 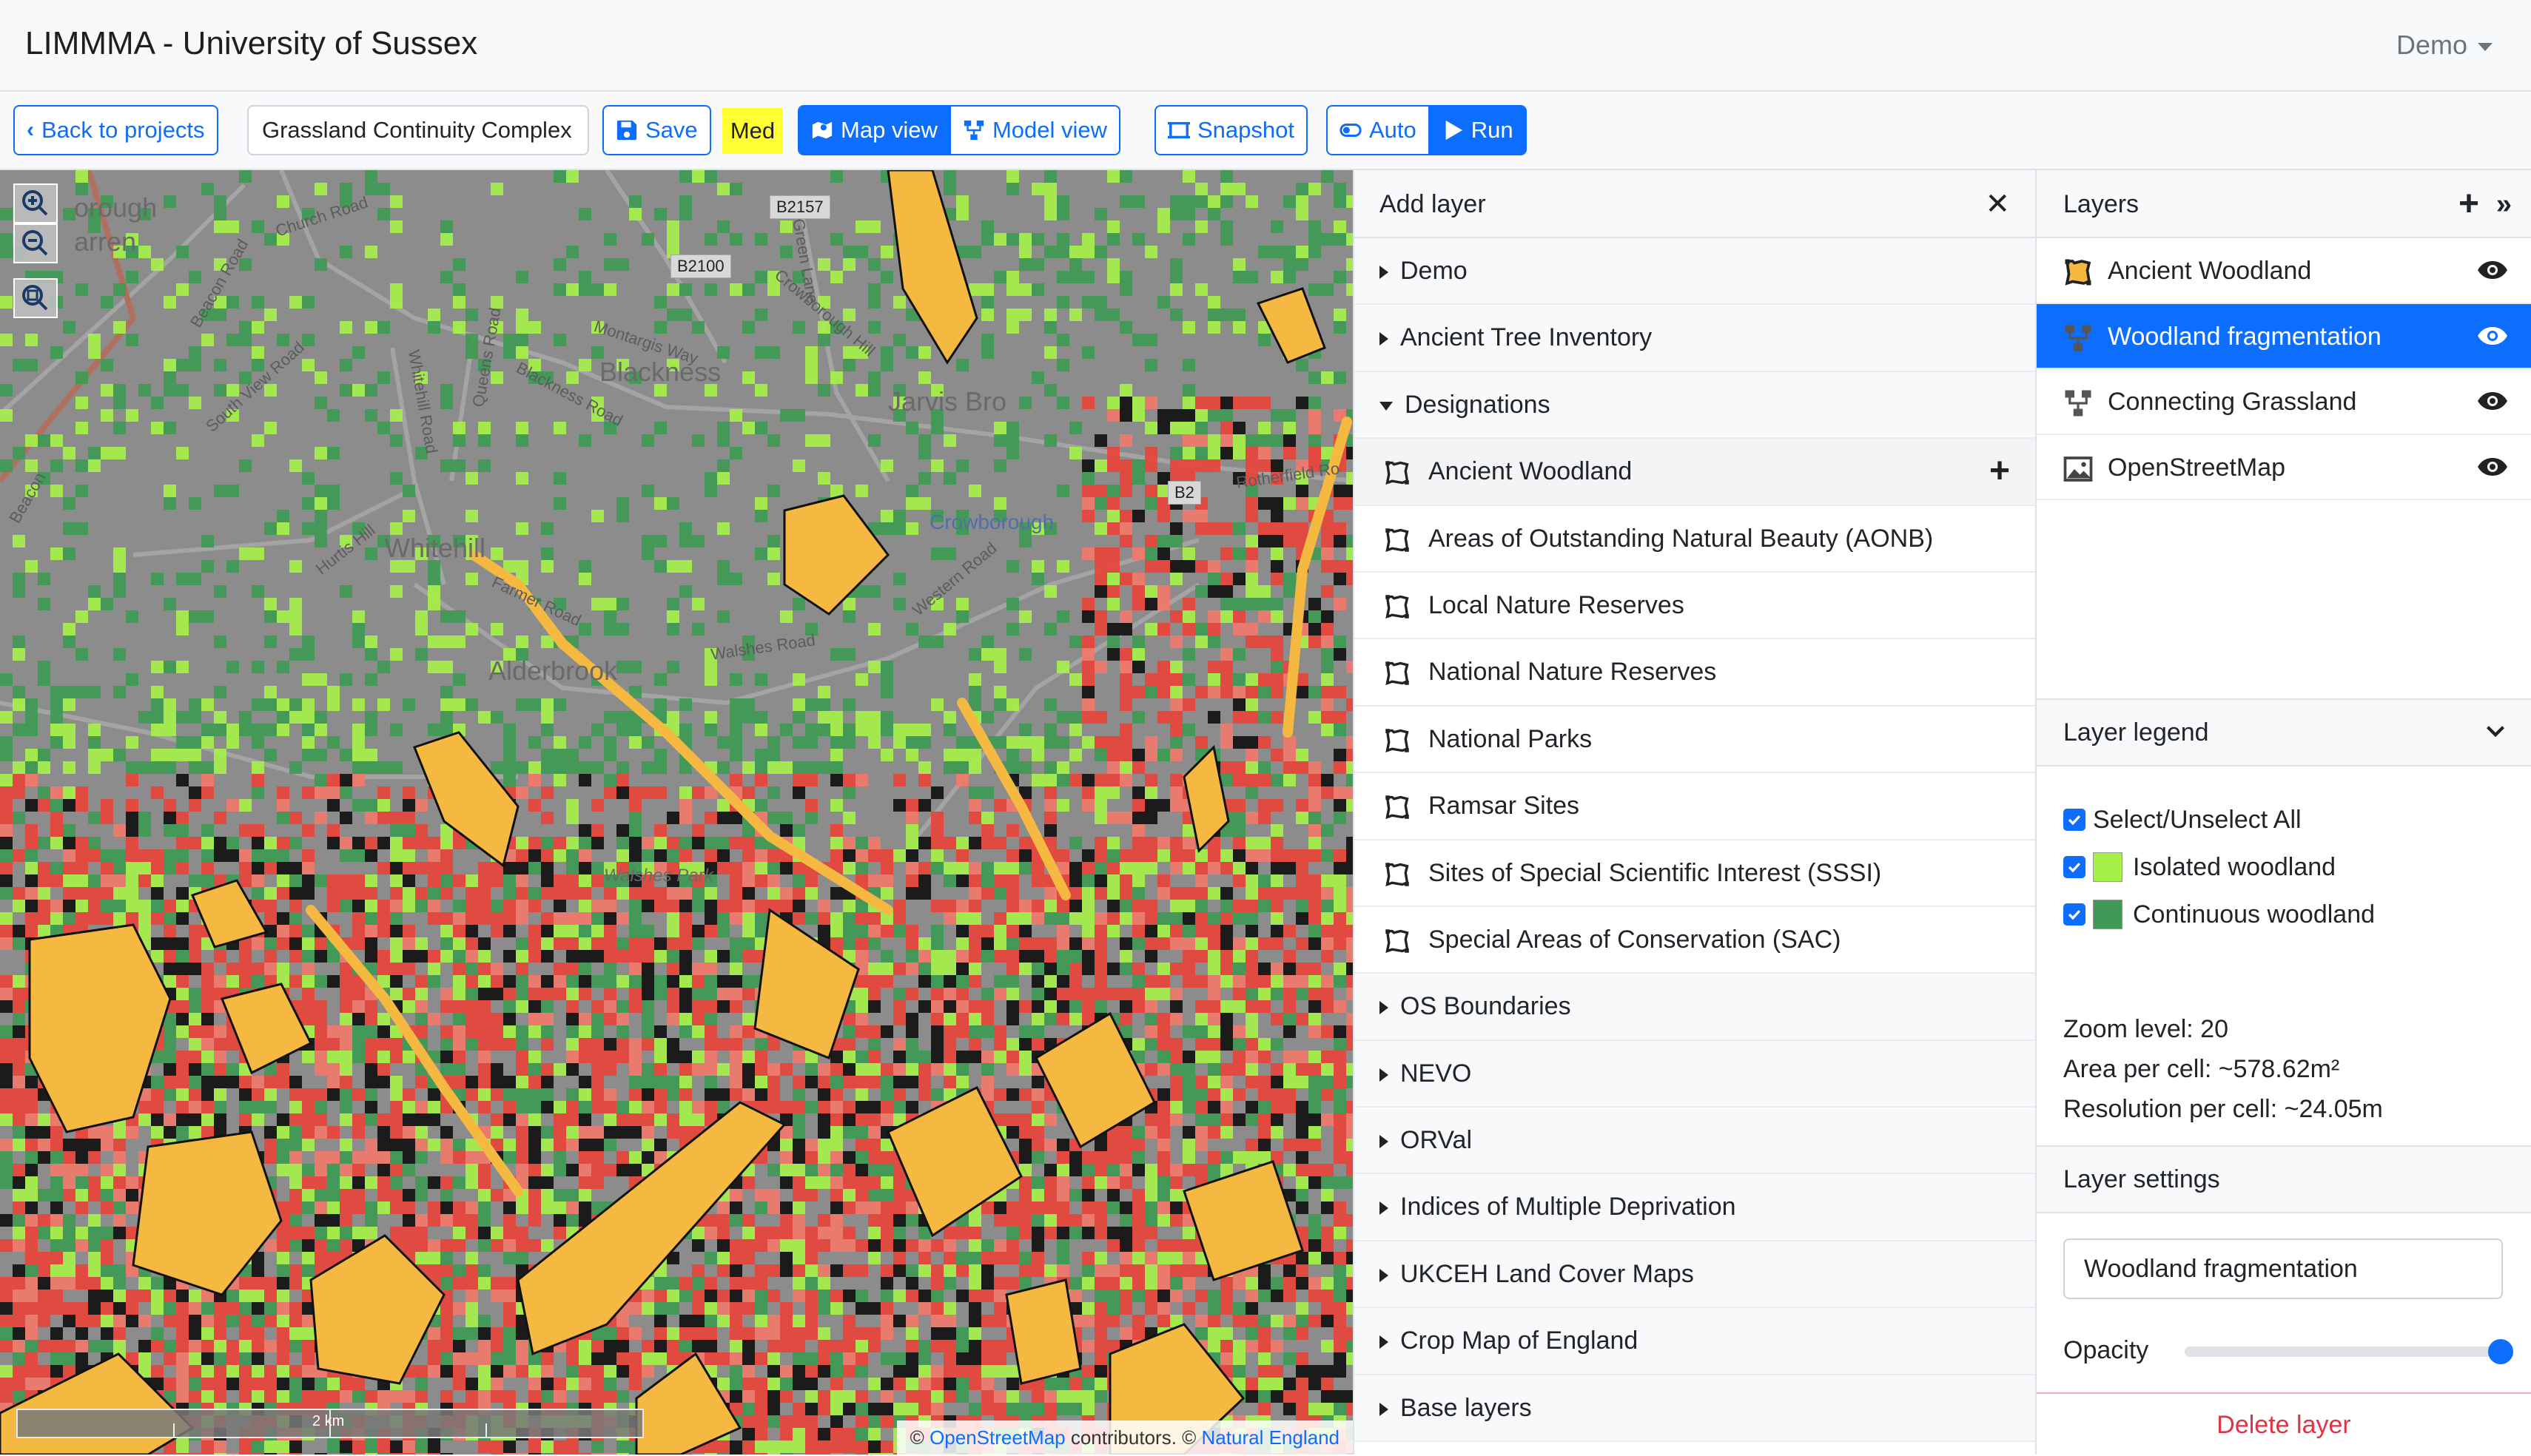 What do you see at coordinates (2223, 1109) in the screenshot?
I see `resolution-text: Resolution per cell: ~24.05m` at bounding box center [2223, 1109].